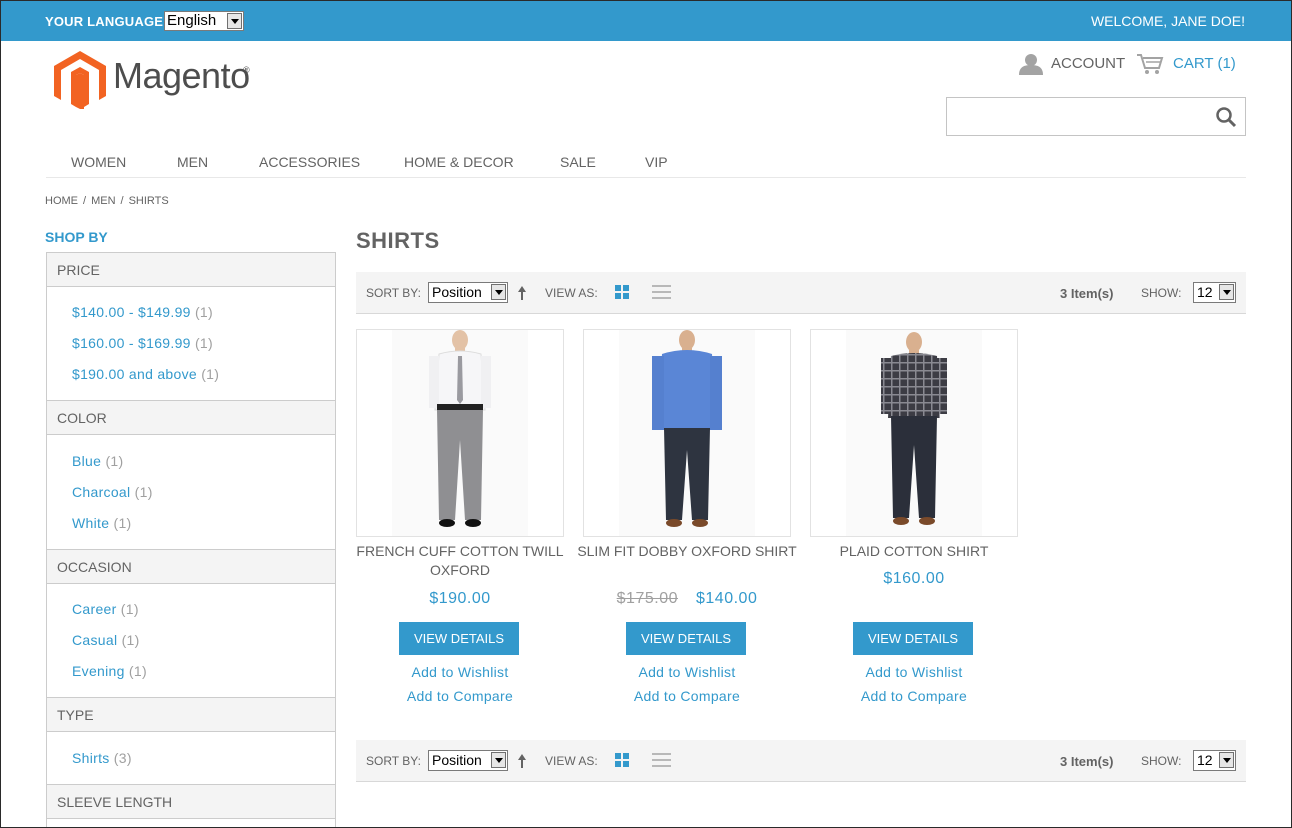 The width and height of the screenshot is (1292, 828). I want to click on filter-header-color: COLOR, so click(191, 417).